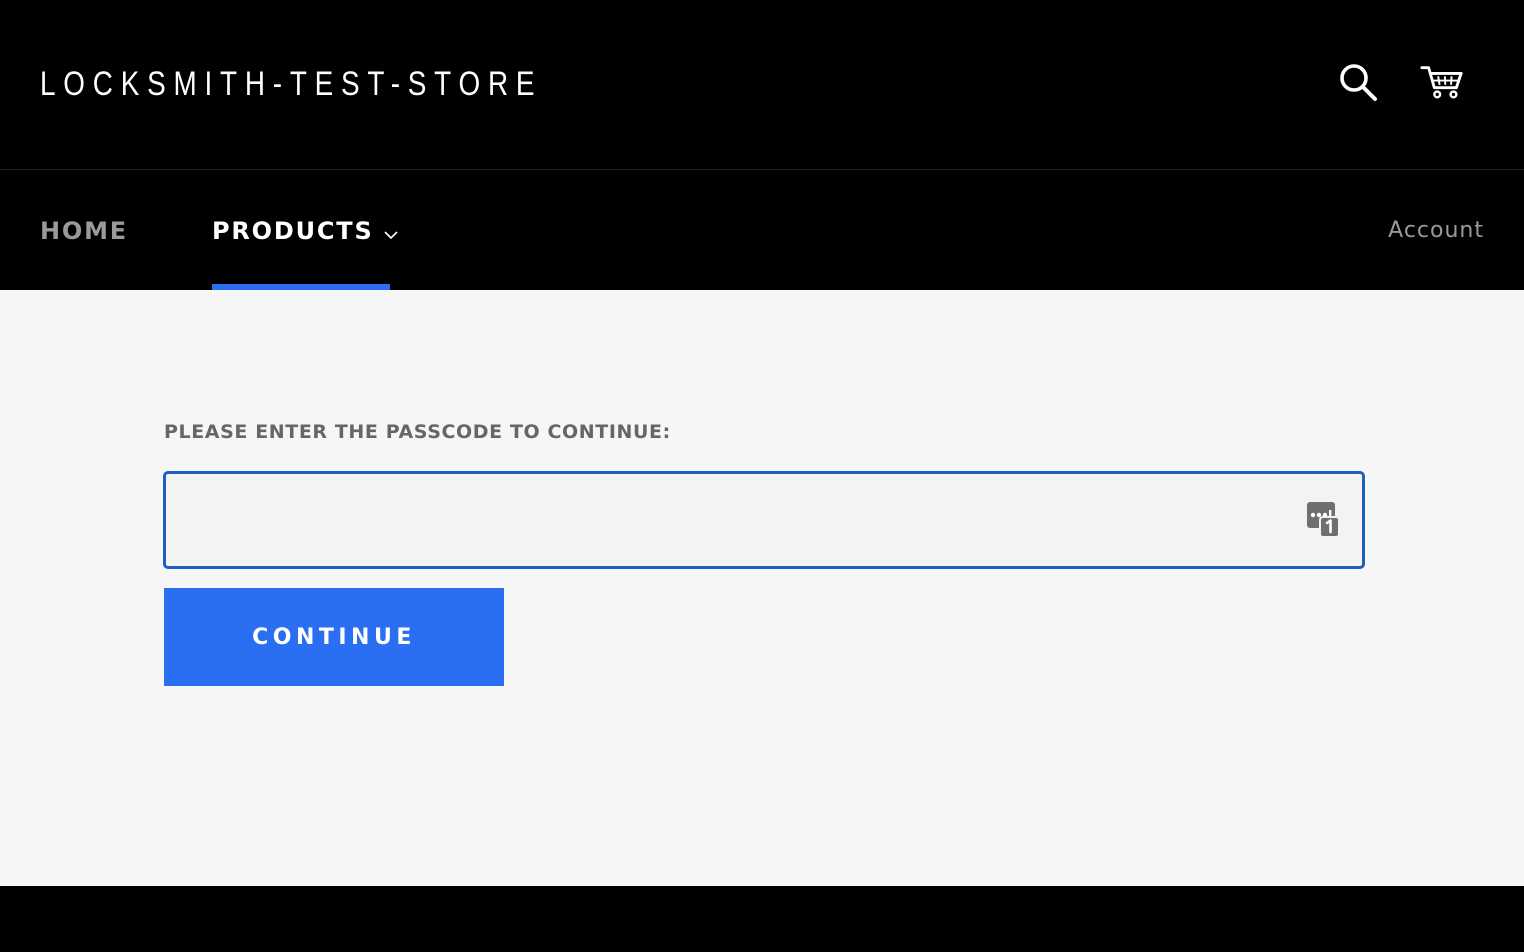 Image resolution: width=1524 pixels, height=952 pixels. What do you see at coordinates (1358, 82) in the screenshot?
I see `search-icon` at bounding box center [1358, 82].